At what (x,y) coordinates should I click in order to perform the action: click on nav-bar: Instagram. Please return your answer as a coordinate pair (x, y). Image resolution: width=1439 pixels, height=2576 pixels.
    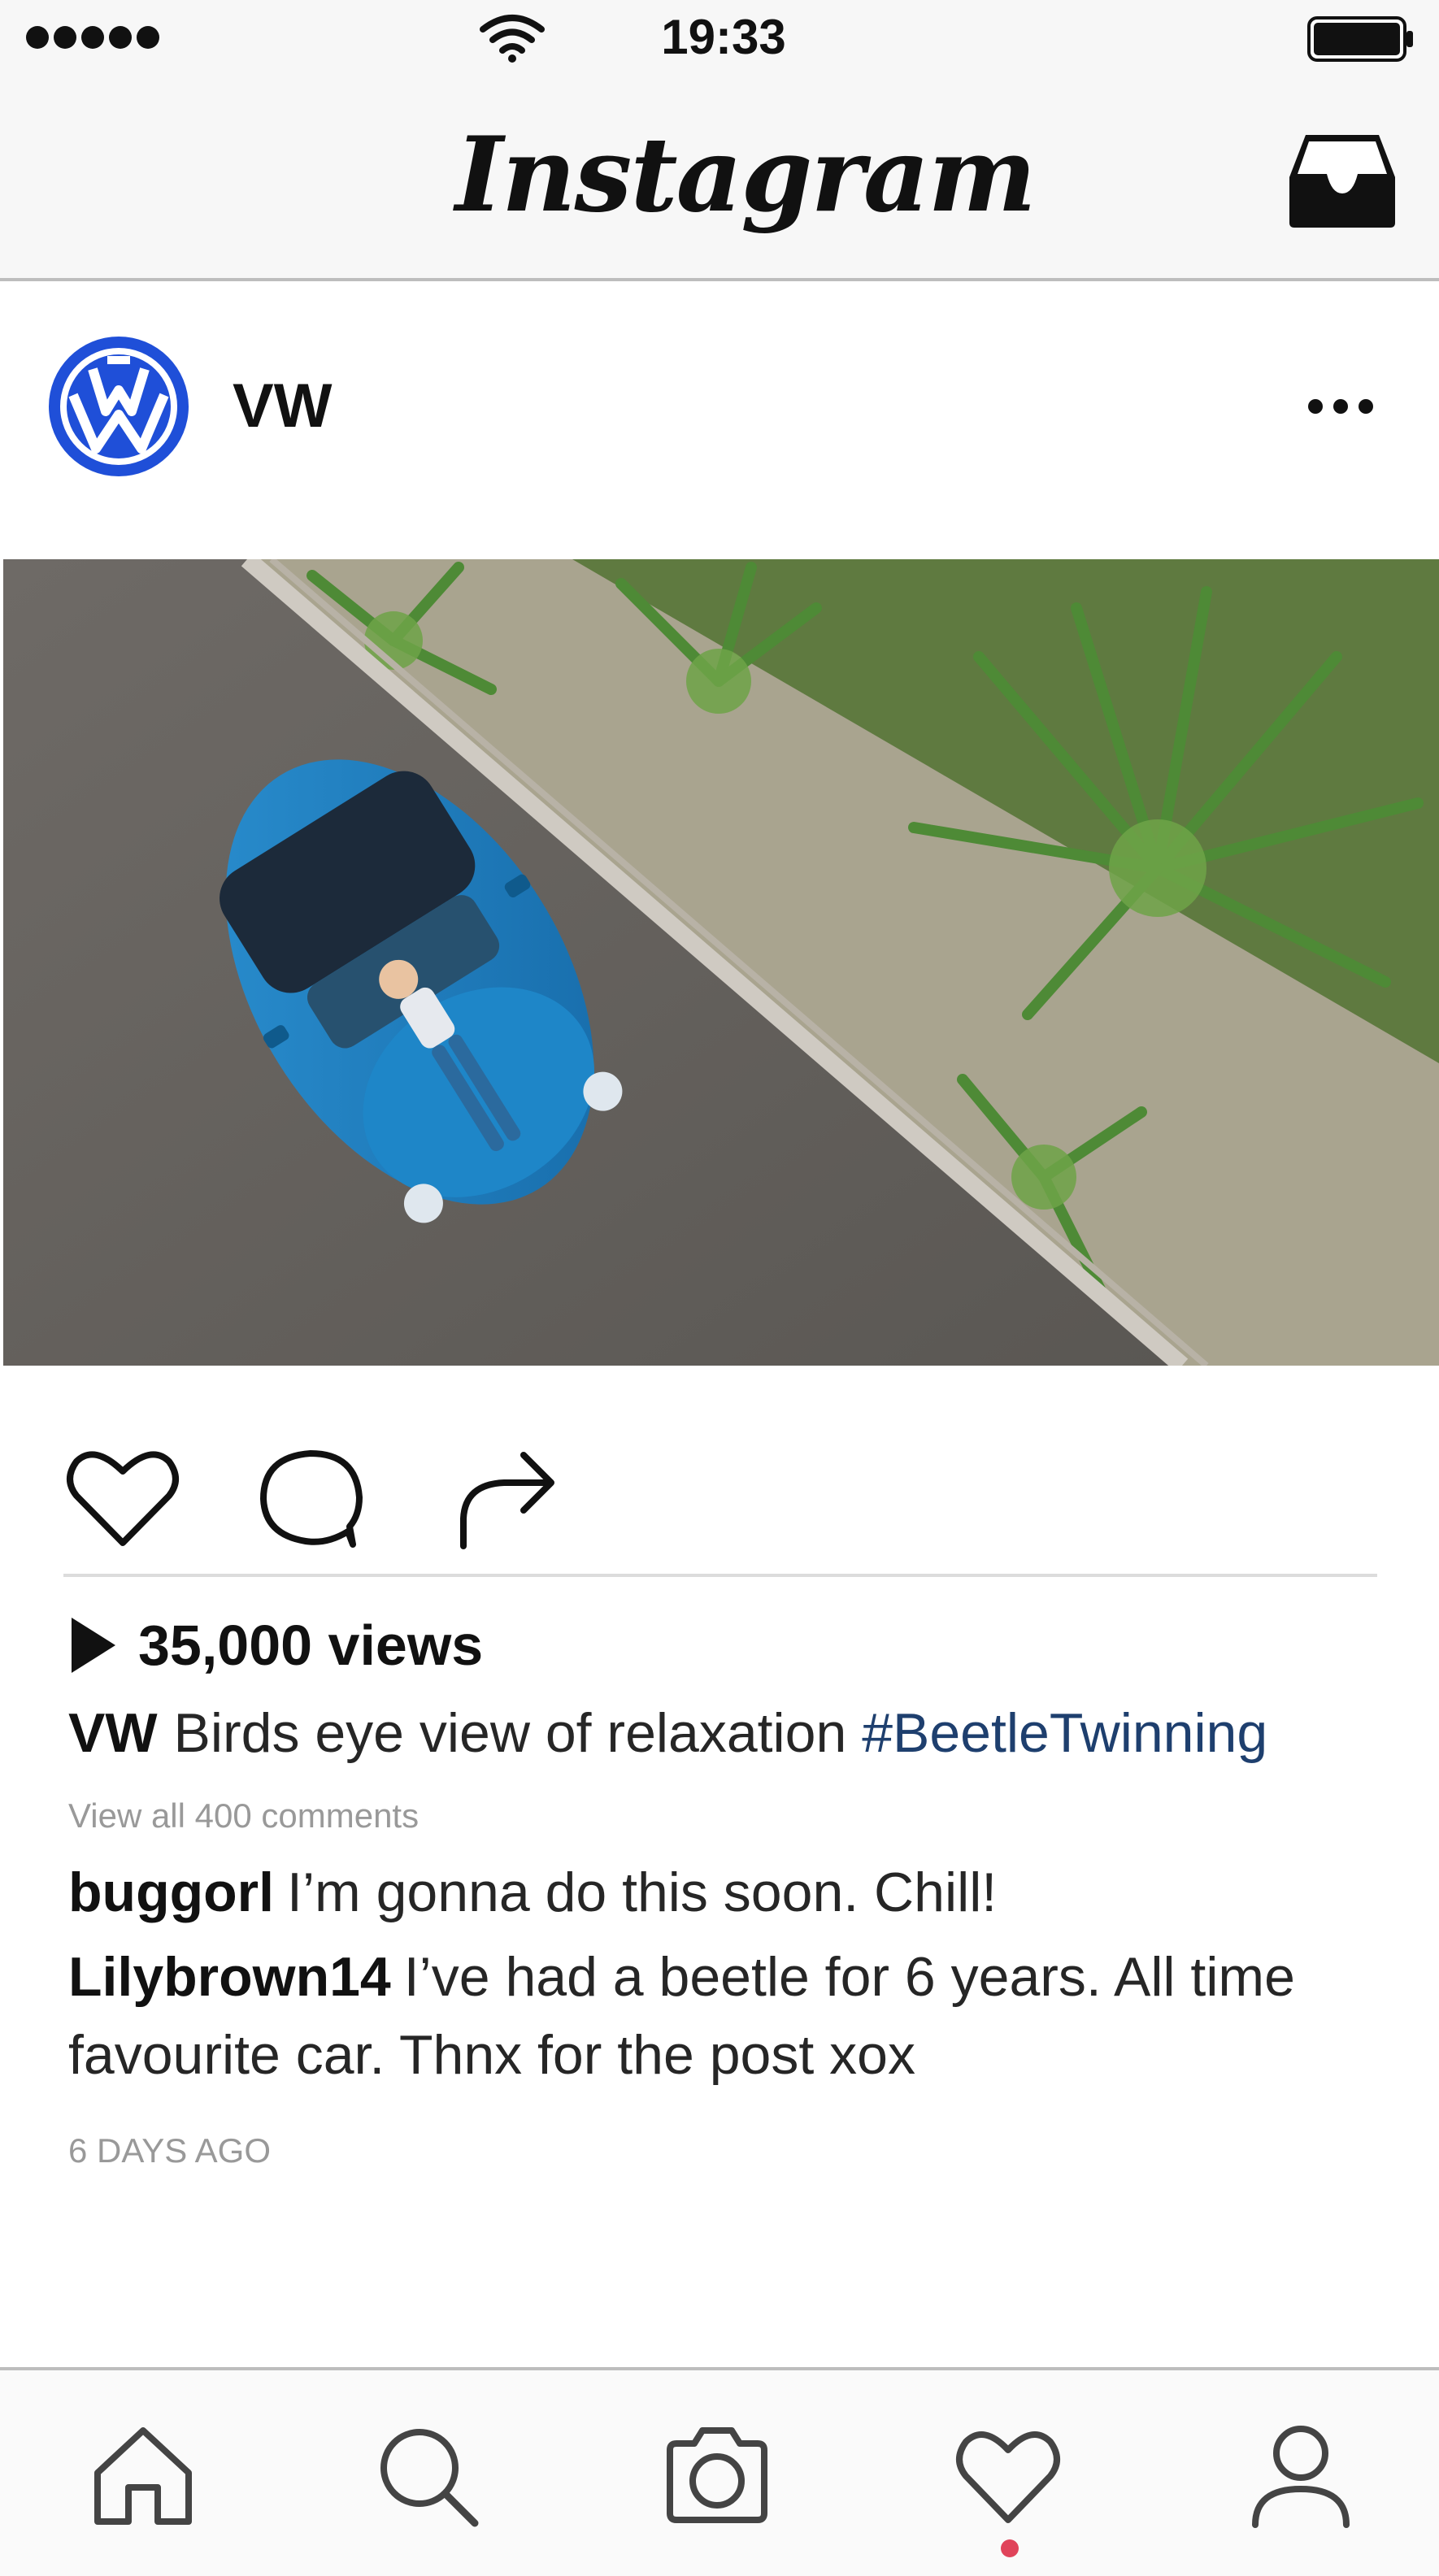
    Looking at the image, I should click on (719, 177).